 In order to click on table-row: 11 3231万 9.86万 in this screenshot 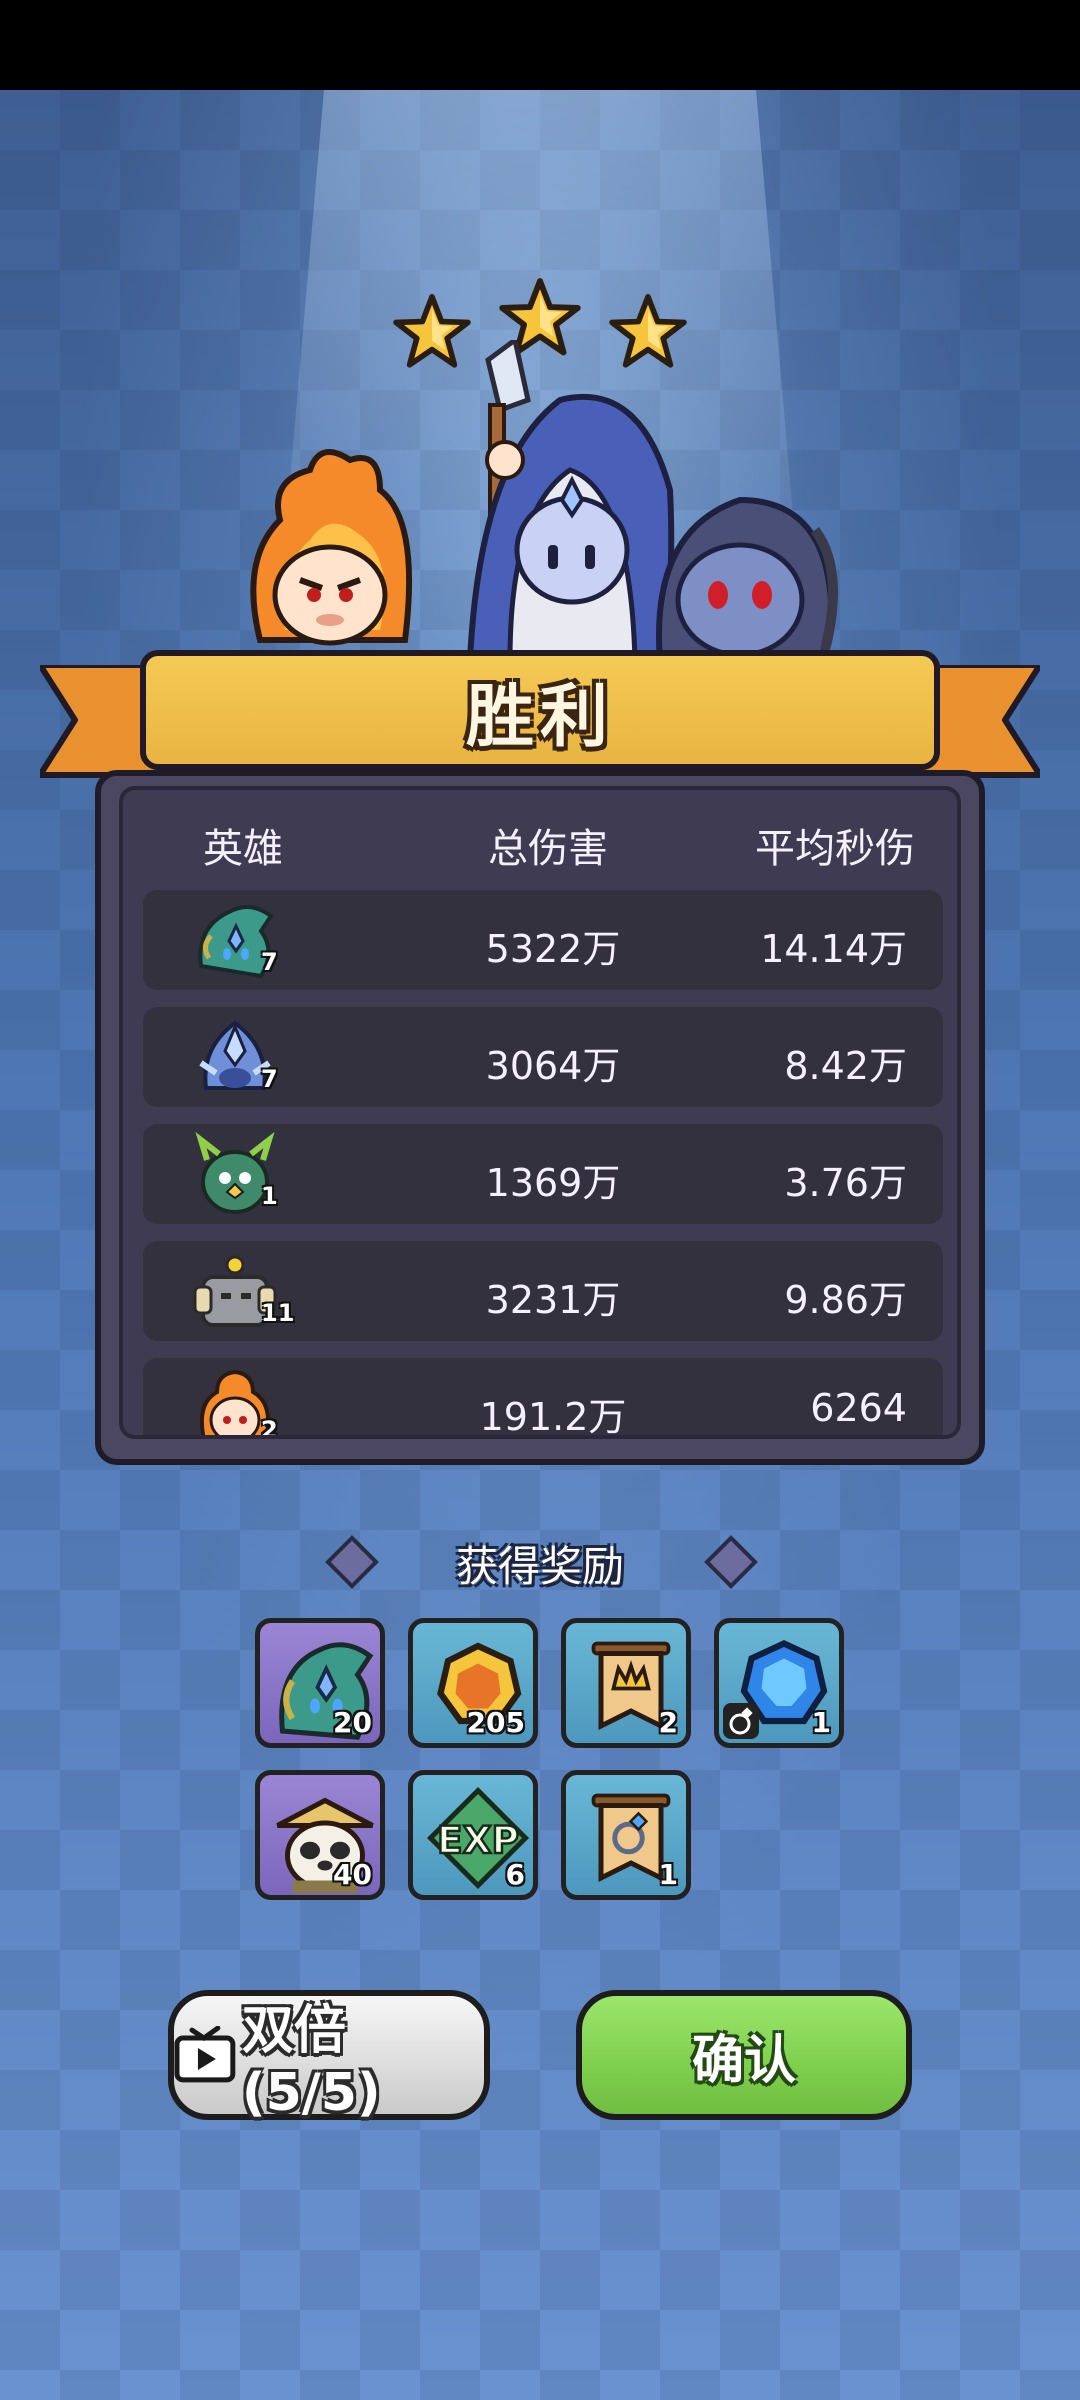, I will do `click(543, 1291)`.